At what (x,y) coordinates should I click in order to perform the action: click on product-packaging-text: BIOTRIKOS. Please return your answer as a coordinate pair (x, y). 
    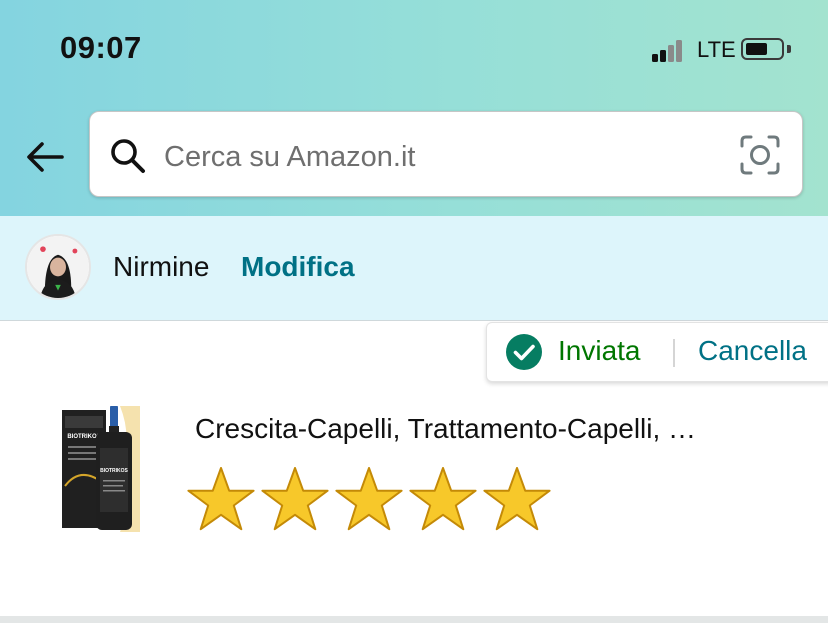
    Looking at the image, I should click on (83, 437).